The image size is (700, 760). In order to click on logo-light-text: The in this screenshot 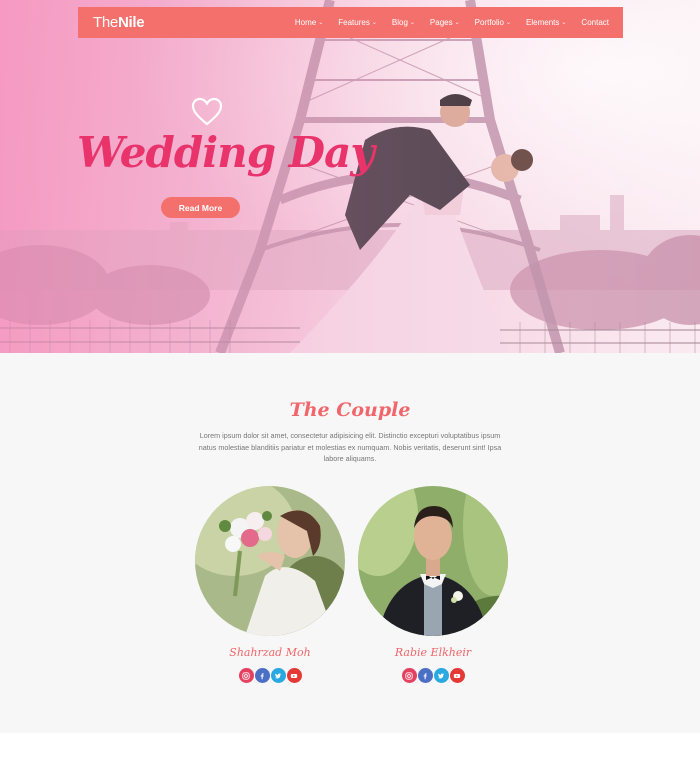, I will do `click(105, 22)`.